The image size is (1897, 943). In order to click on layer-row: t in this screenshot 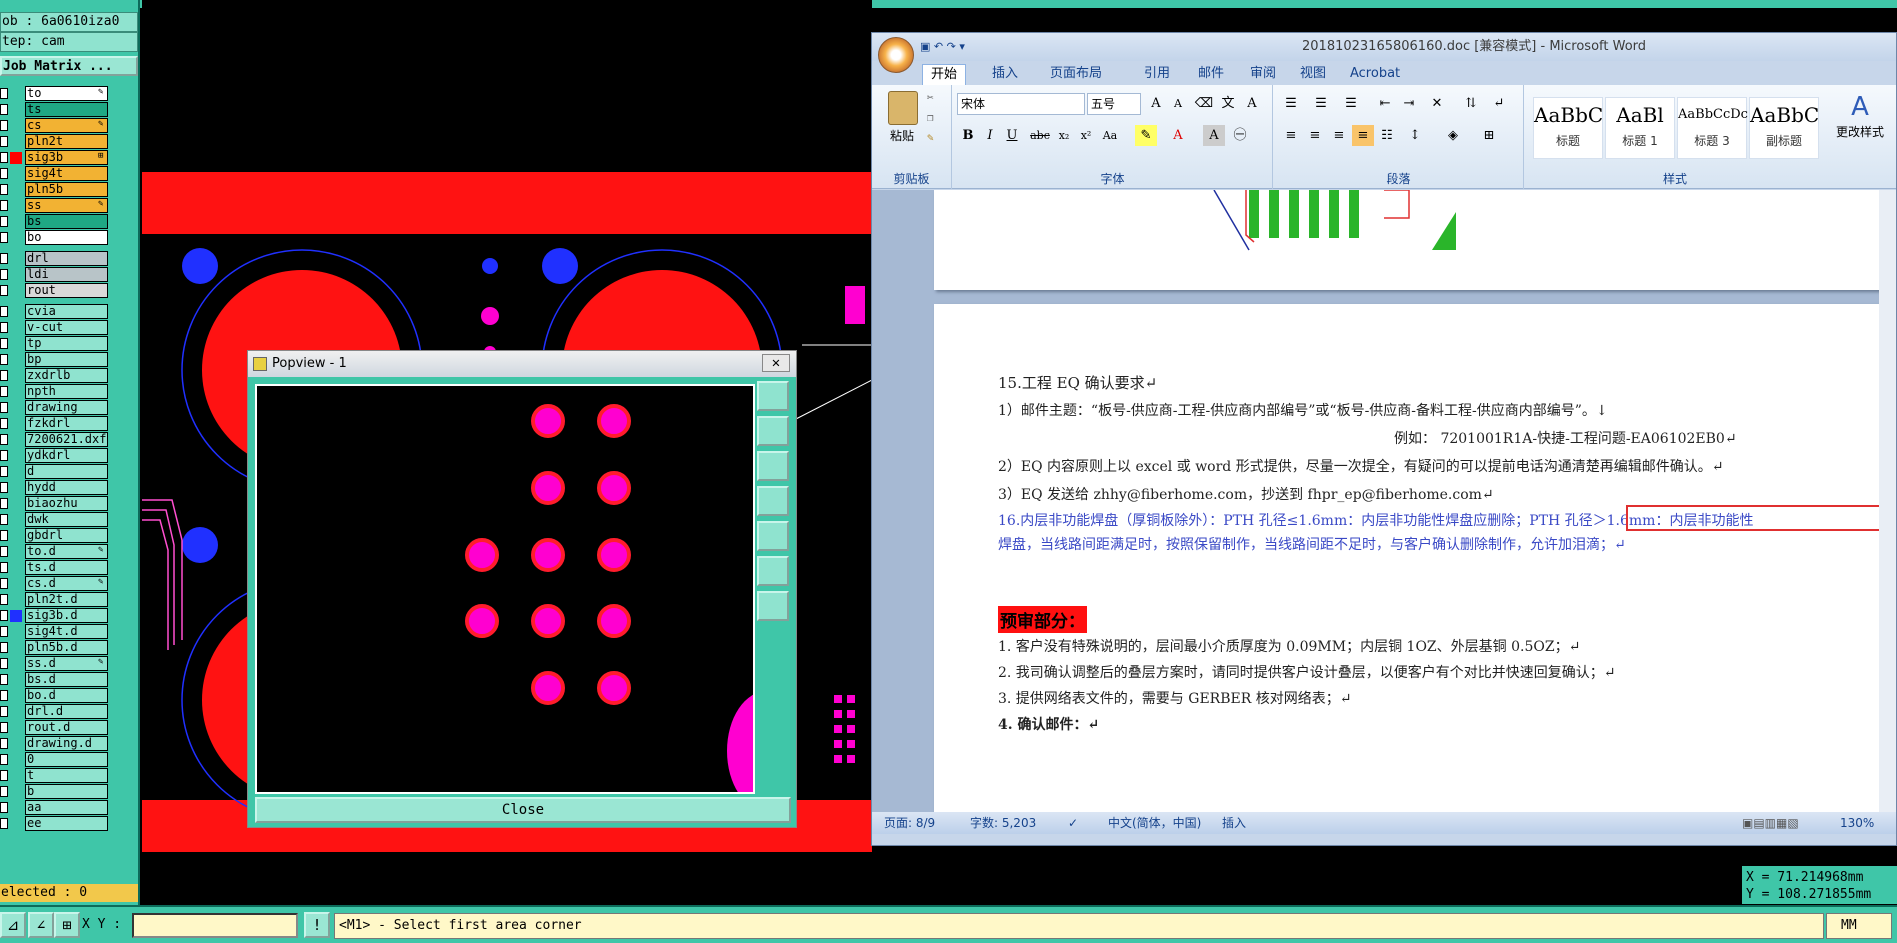, I will do `click(55, 775)`.